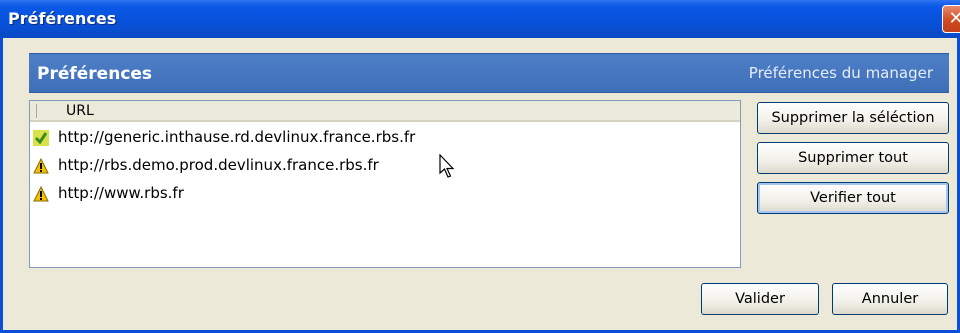 The height and width of the screenshot is (333, 960). What do you see at coordinates (760, 299) in the screenshot?
I see `validate-button: Valider` at bounding box center [760, 299].